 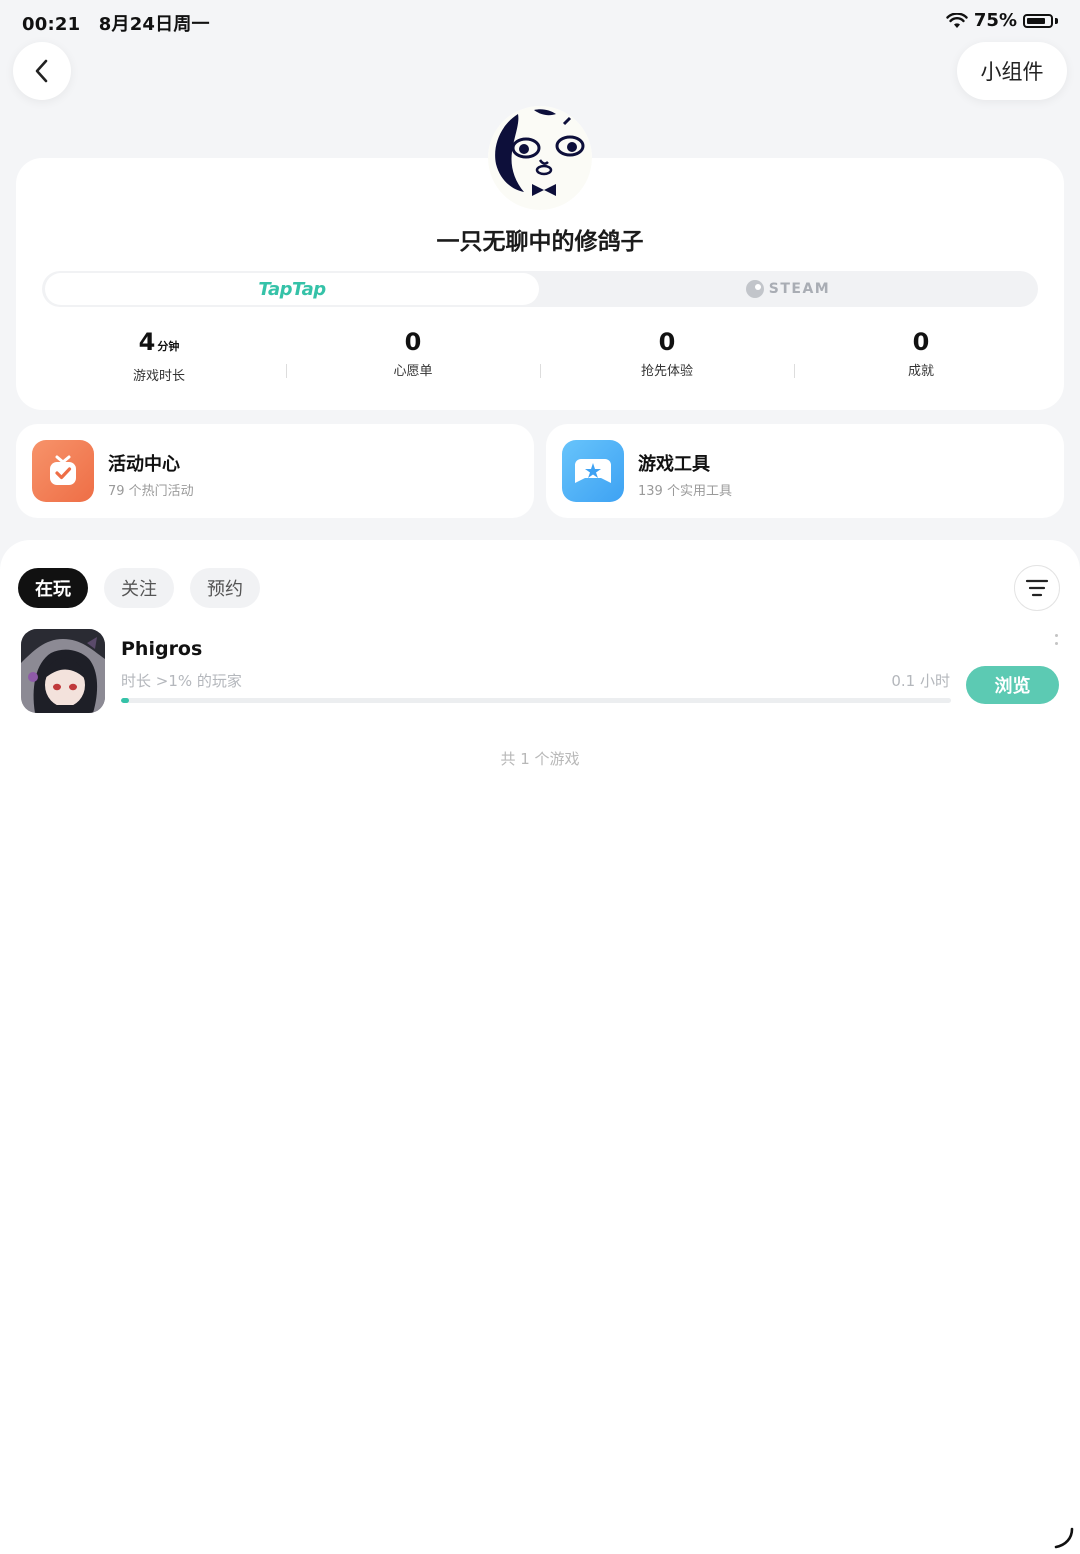 What do you see at coordinates (1038, 20) in the screenshot?
I see `battery-icon` at bounding box center [1038, 20].